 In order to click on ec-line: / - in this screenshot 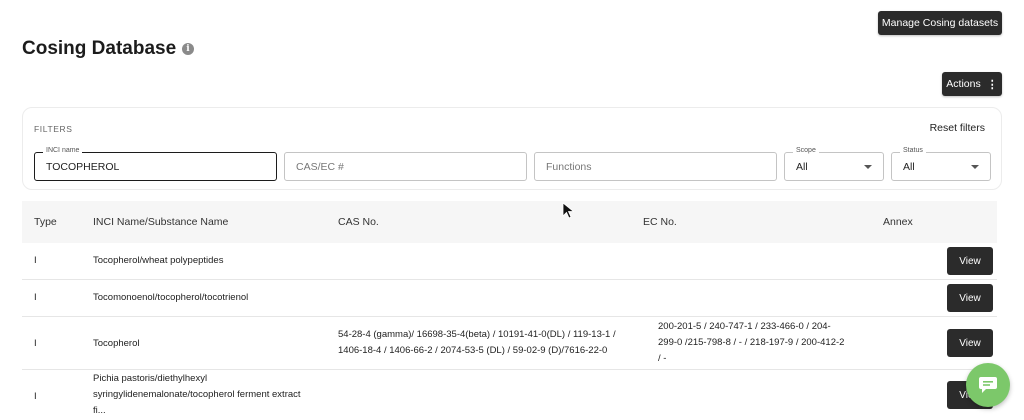, I will do `click(662, 358)`.